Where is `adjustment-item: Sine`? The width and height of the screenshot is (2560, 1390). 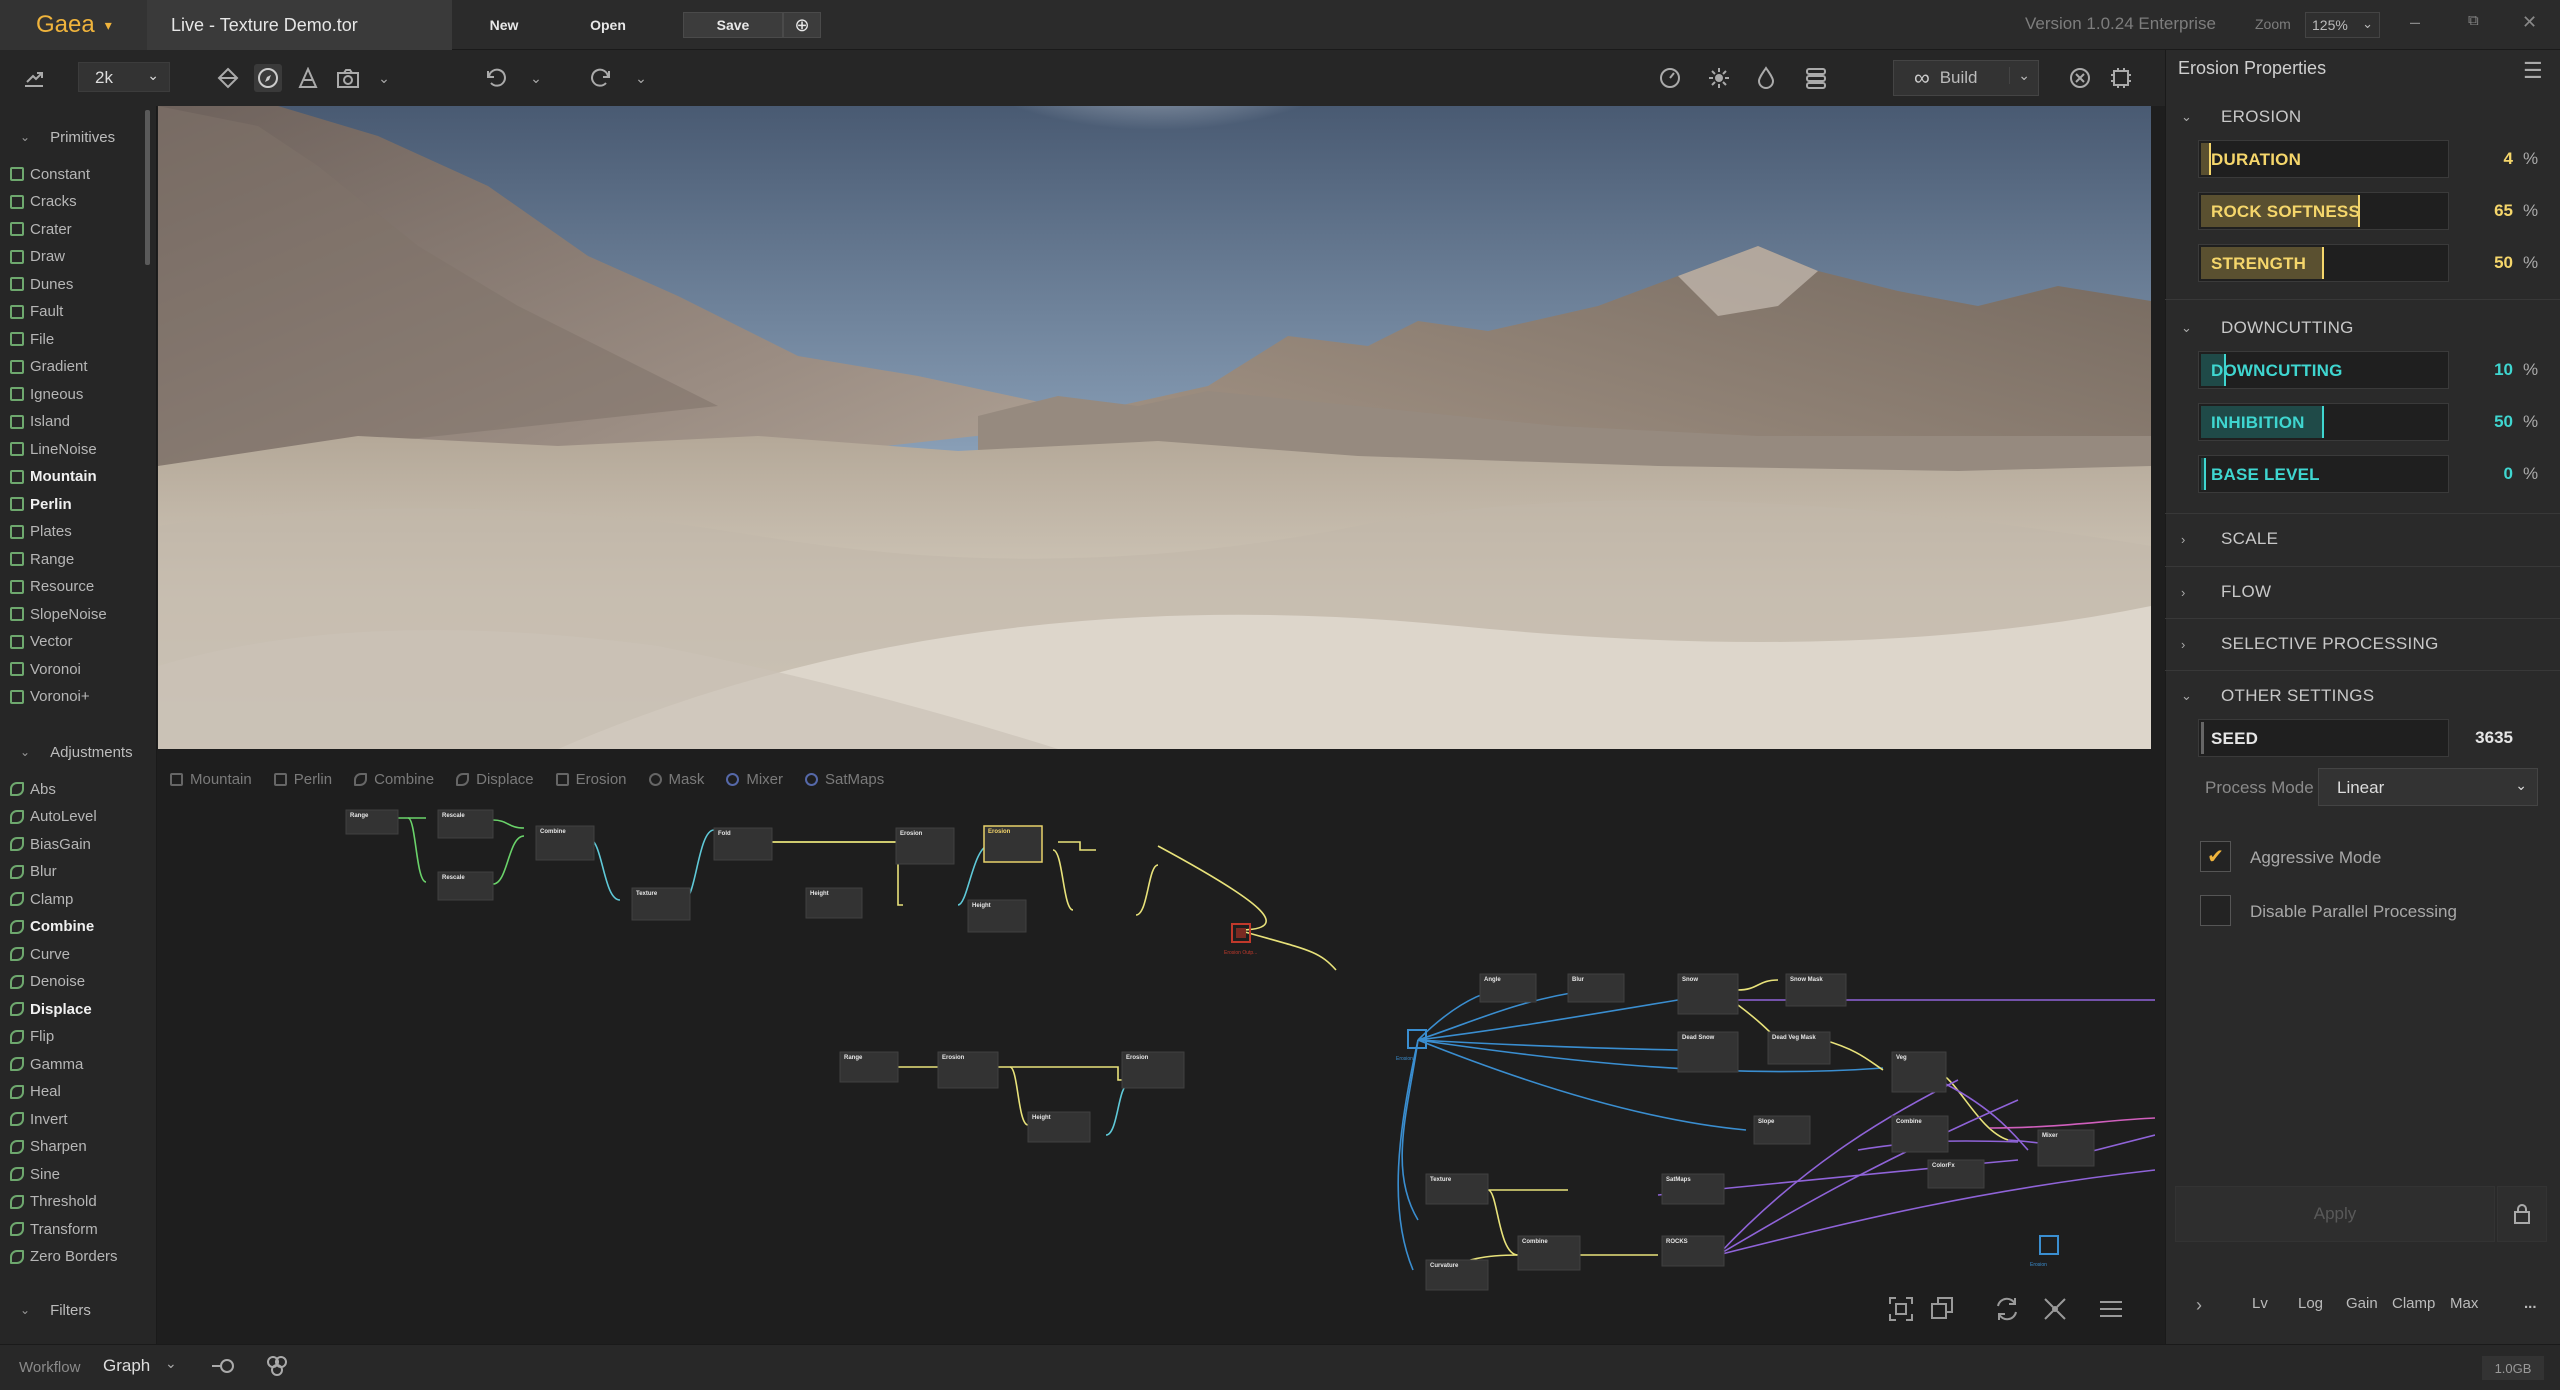 adjustment-item: Sine is located at coordinates (35, 1174).